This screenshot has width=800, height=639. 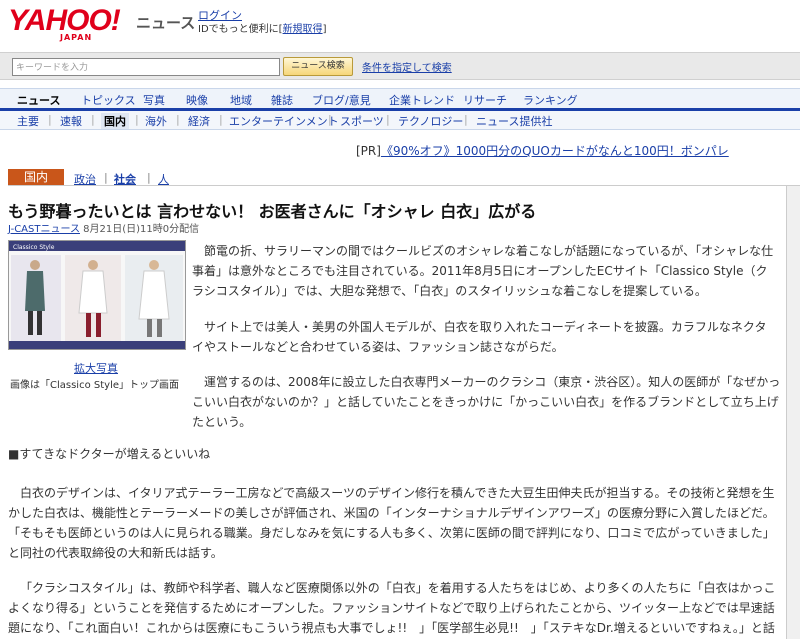 I want to click on subnav-world: 海外, so click(x=156, y=121).